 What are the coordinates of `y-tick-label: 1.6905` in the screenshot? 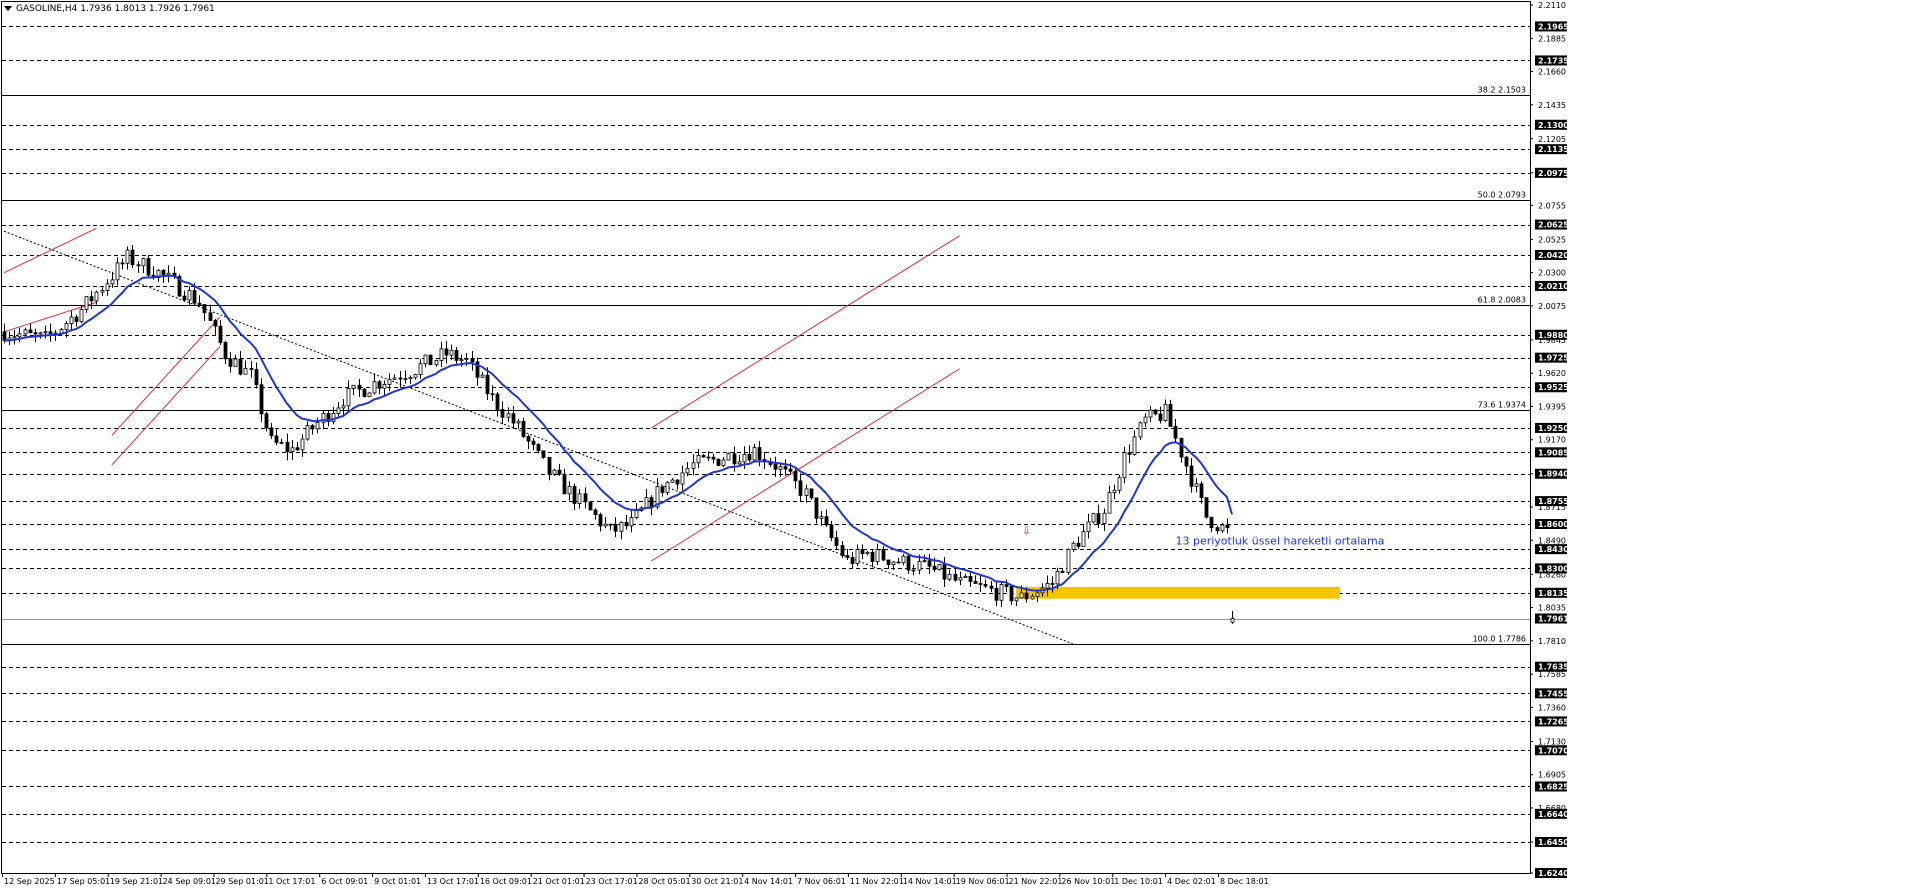 It's located at (1552, 775).